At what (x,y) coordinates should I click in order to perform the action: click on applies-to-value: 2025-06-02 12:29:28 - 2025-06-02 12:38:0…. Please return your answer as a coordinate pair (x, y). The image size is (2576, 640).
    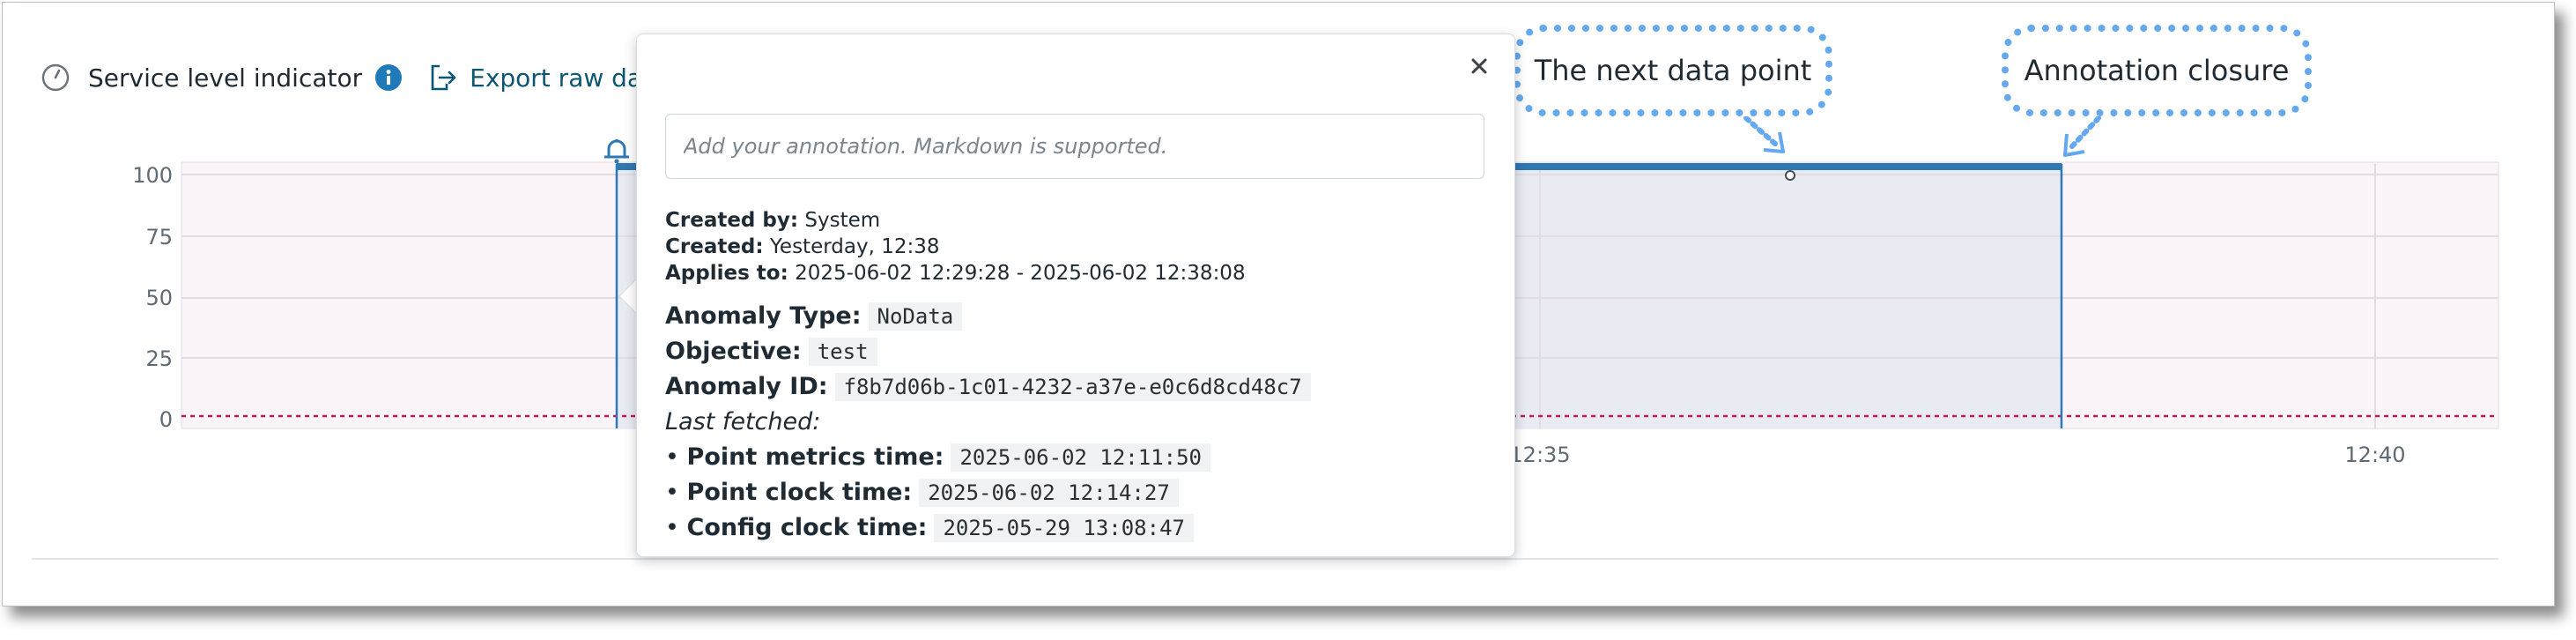
    Looking at the image, I should click on (1021, 273).